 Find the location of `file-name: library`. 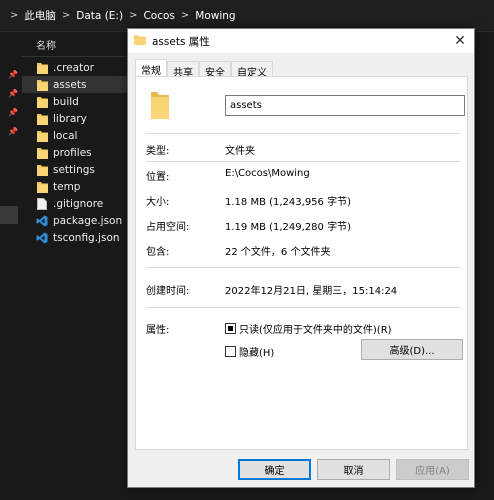

file-name: library is located at coordinates (70, 118).